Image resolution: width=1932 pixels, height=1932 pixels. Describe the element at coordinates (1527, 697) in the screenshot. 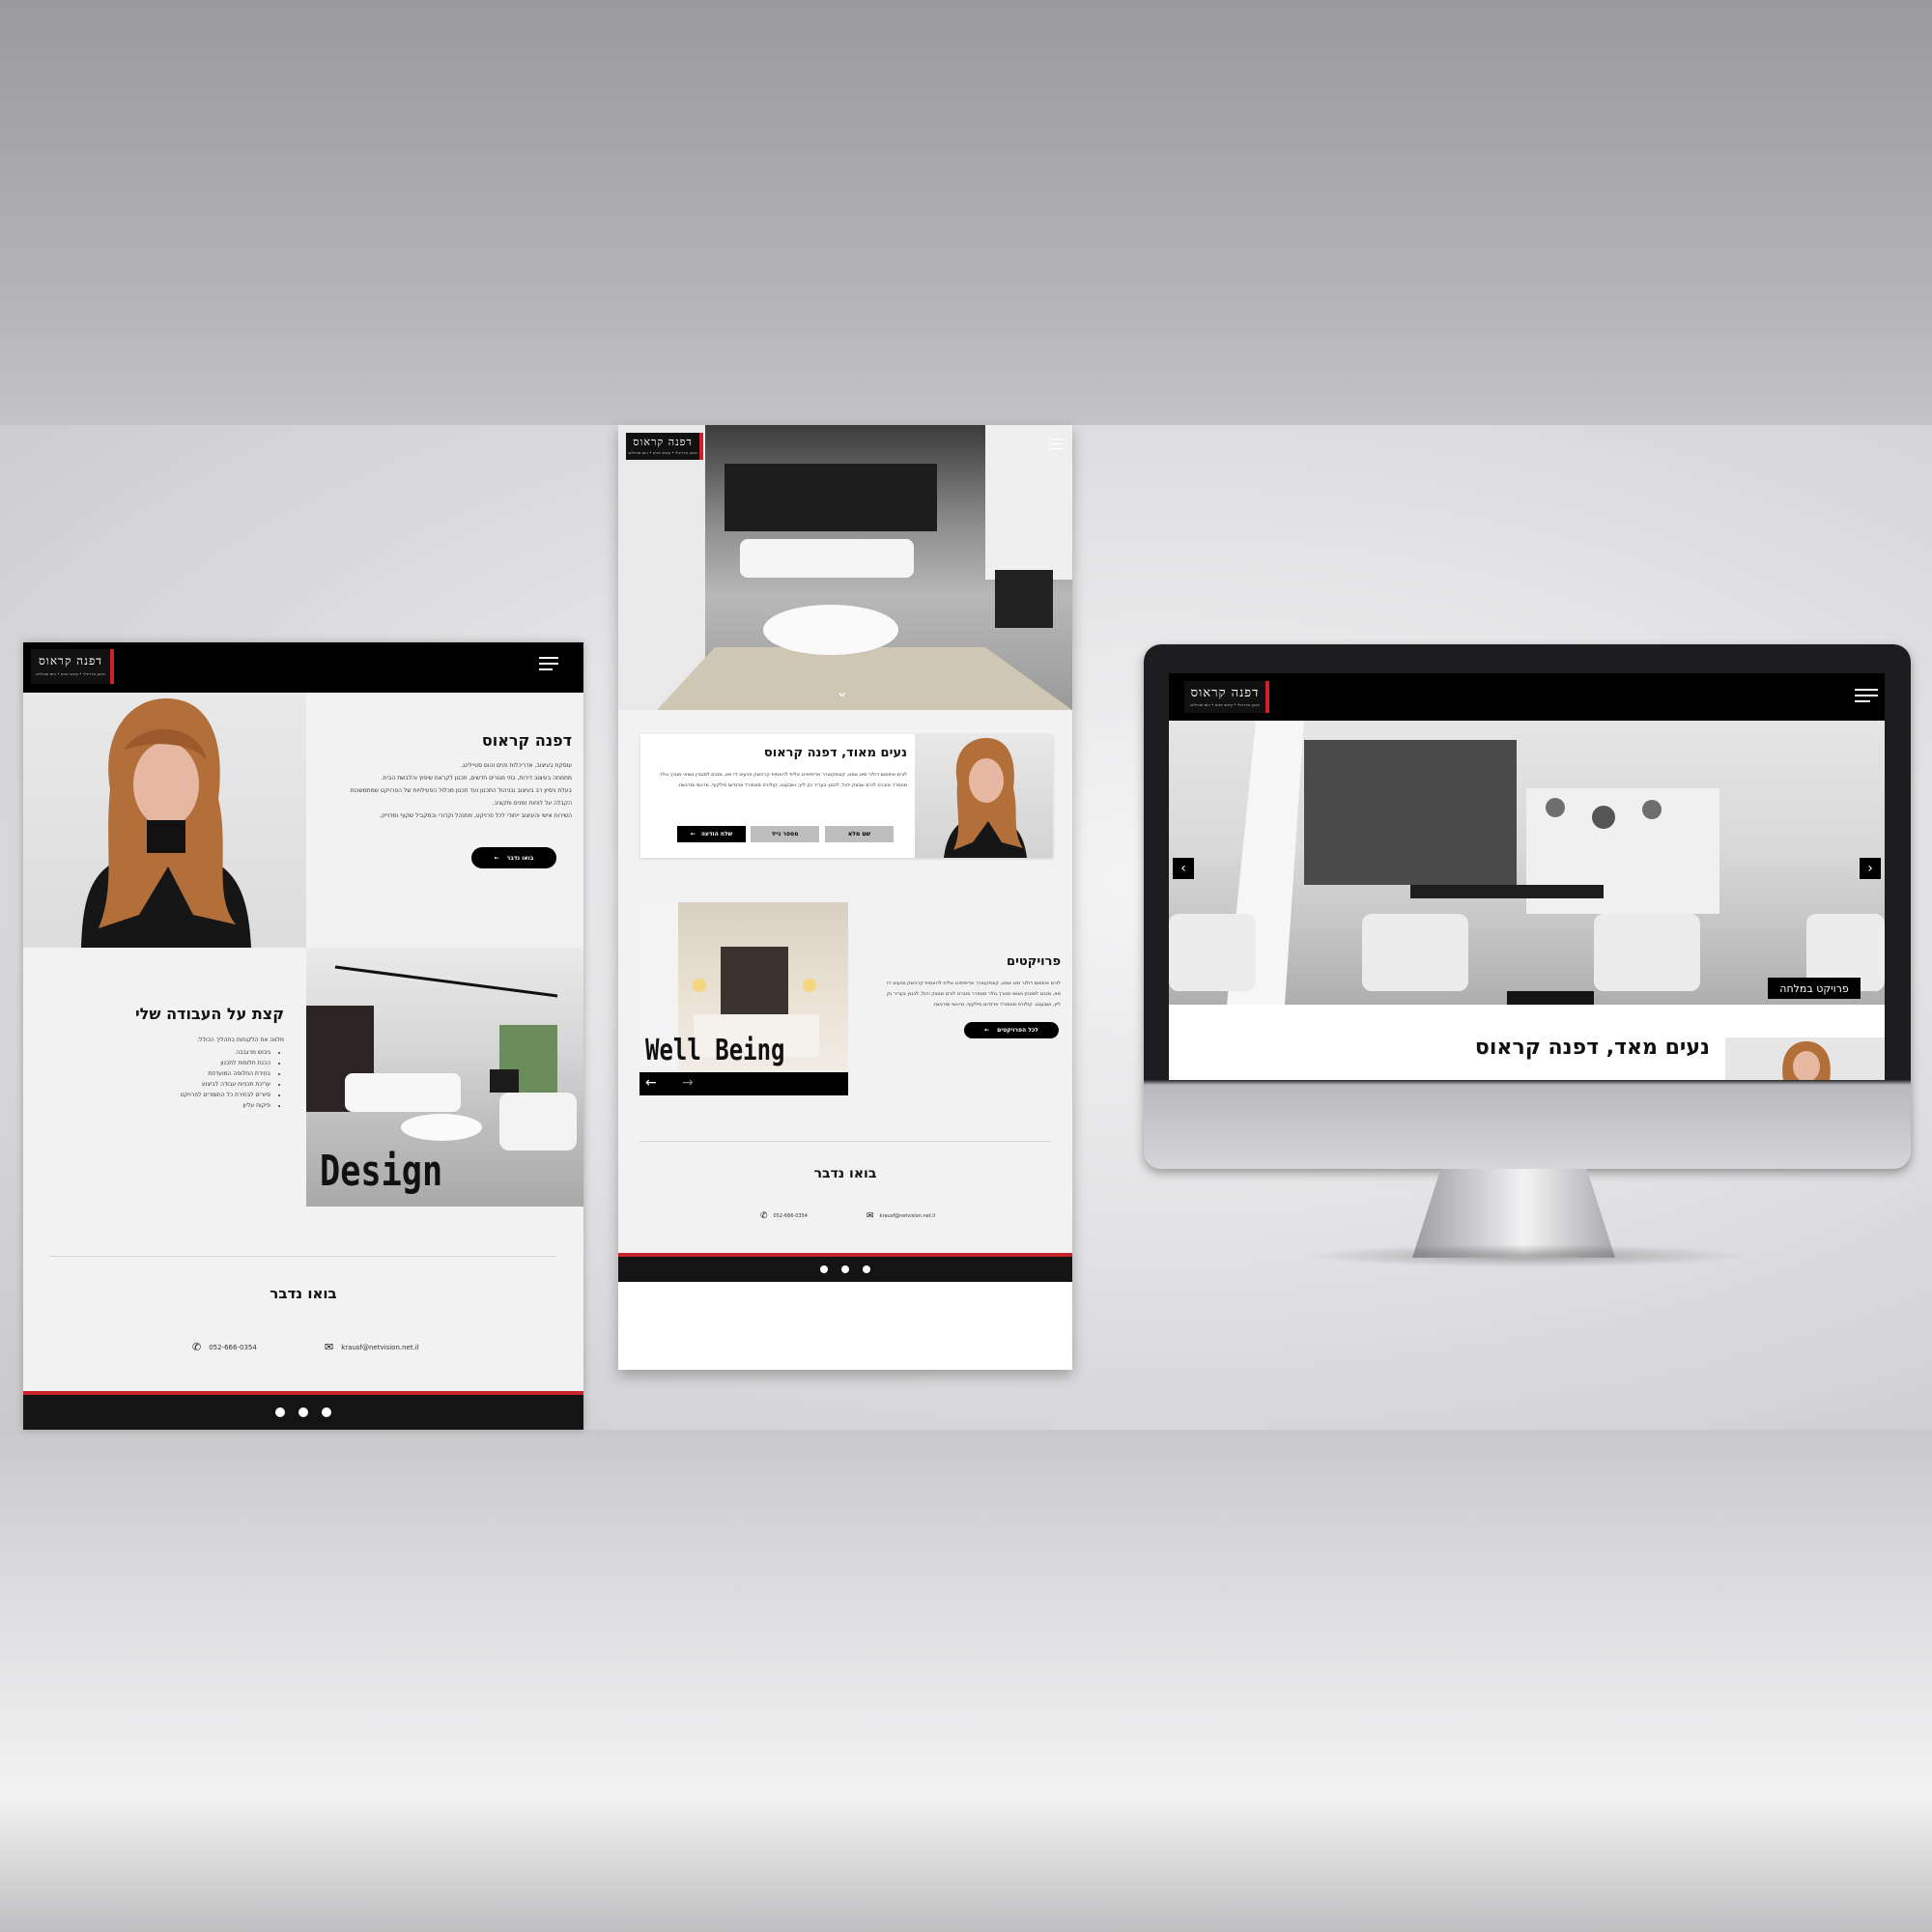

I see `header-bar` at that location.